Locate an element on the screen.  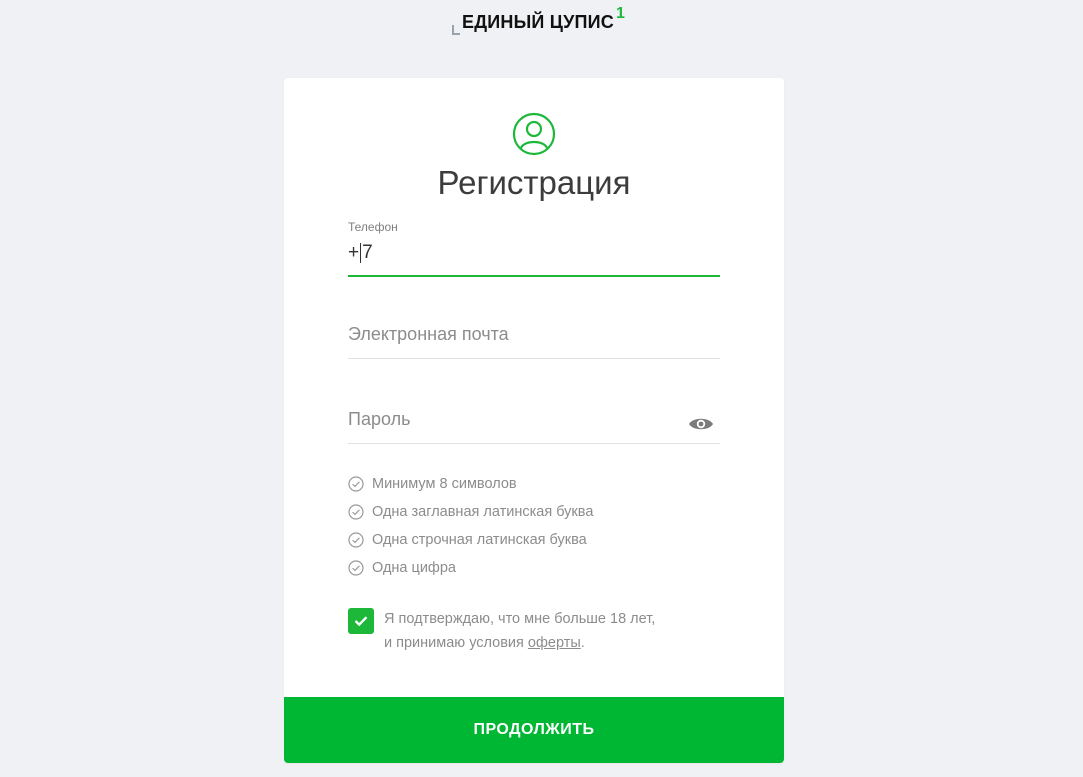
phone-input: +7 is located at coordinates (360, 253).